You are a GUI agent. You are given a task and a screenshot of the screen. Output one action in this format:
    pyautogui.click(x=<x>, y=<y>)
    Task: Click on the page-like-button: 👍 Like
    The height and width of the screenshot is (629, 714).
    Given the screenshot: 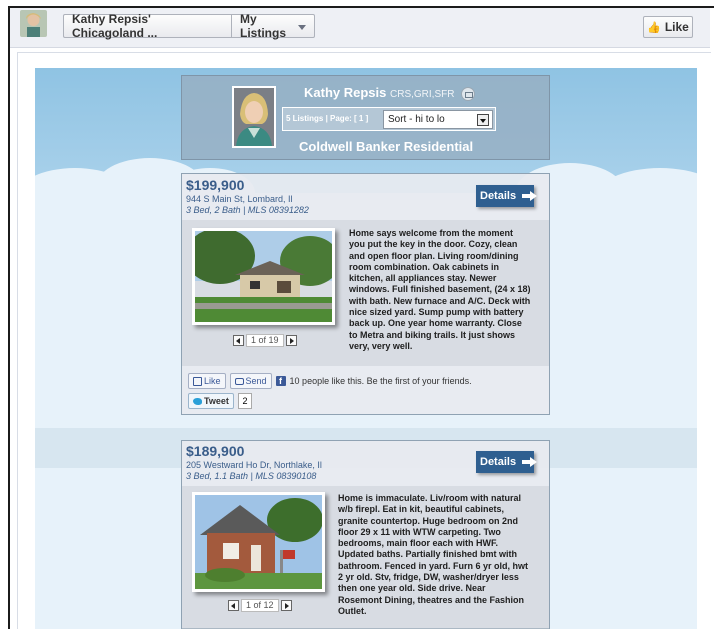 What is the action you would take?
    pyautogui.click(x=668, y=27)
    